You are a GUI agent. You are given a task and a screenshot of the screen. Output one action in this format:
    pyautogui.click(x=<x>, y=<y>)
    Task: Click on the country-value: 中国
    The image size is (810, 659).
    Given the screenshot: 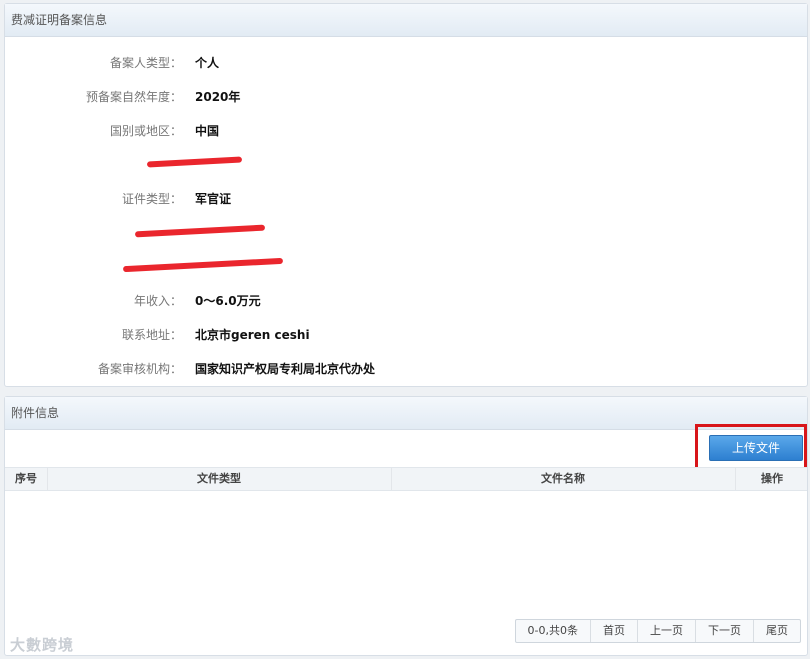 What is the action you would take?
    pyautogui.click(x=207, y=131)
    